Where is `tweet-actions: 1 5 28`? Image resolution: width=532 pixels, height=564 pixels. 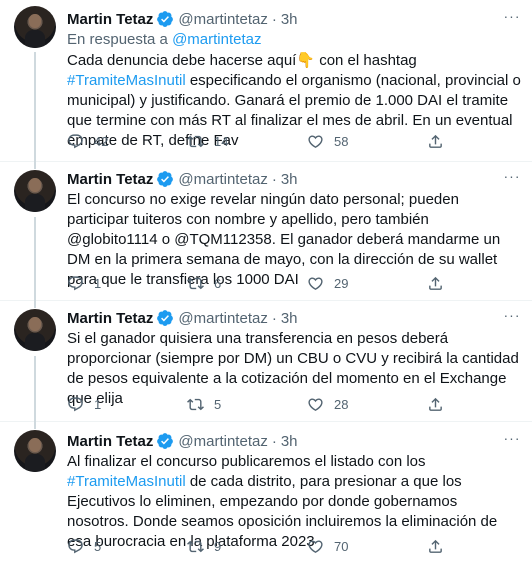
tweet-actions: 1 5 28 is located at coordinates (260, 404).